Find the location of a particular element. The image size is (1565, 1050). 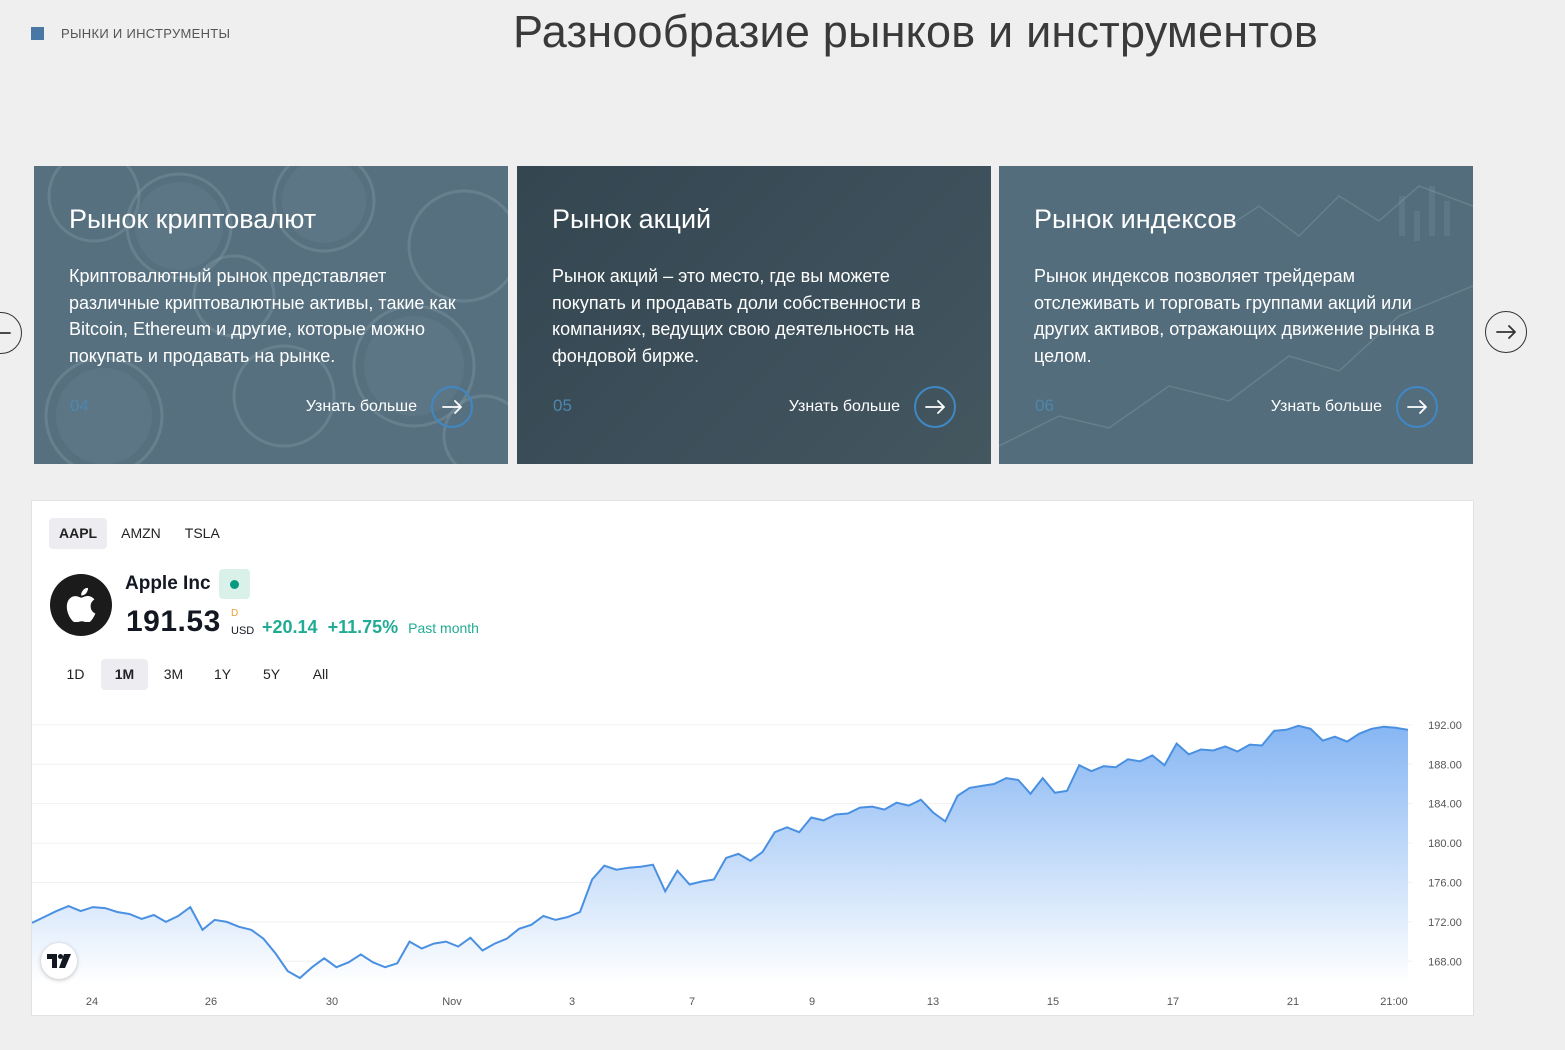

market-status-badge is located at coordinates (234, 584).